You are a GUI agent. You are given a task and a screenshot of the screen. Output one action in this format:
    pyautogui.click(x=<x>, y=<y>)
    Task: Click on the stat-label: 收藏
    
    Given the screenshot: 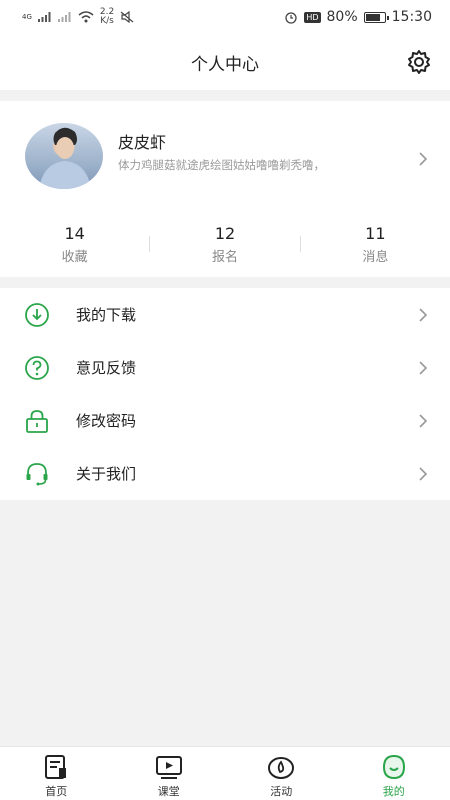 What is the action you would take?
    pyautogui.click(x=74, y=257)
    